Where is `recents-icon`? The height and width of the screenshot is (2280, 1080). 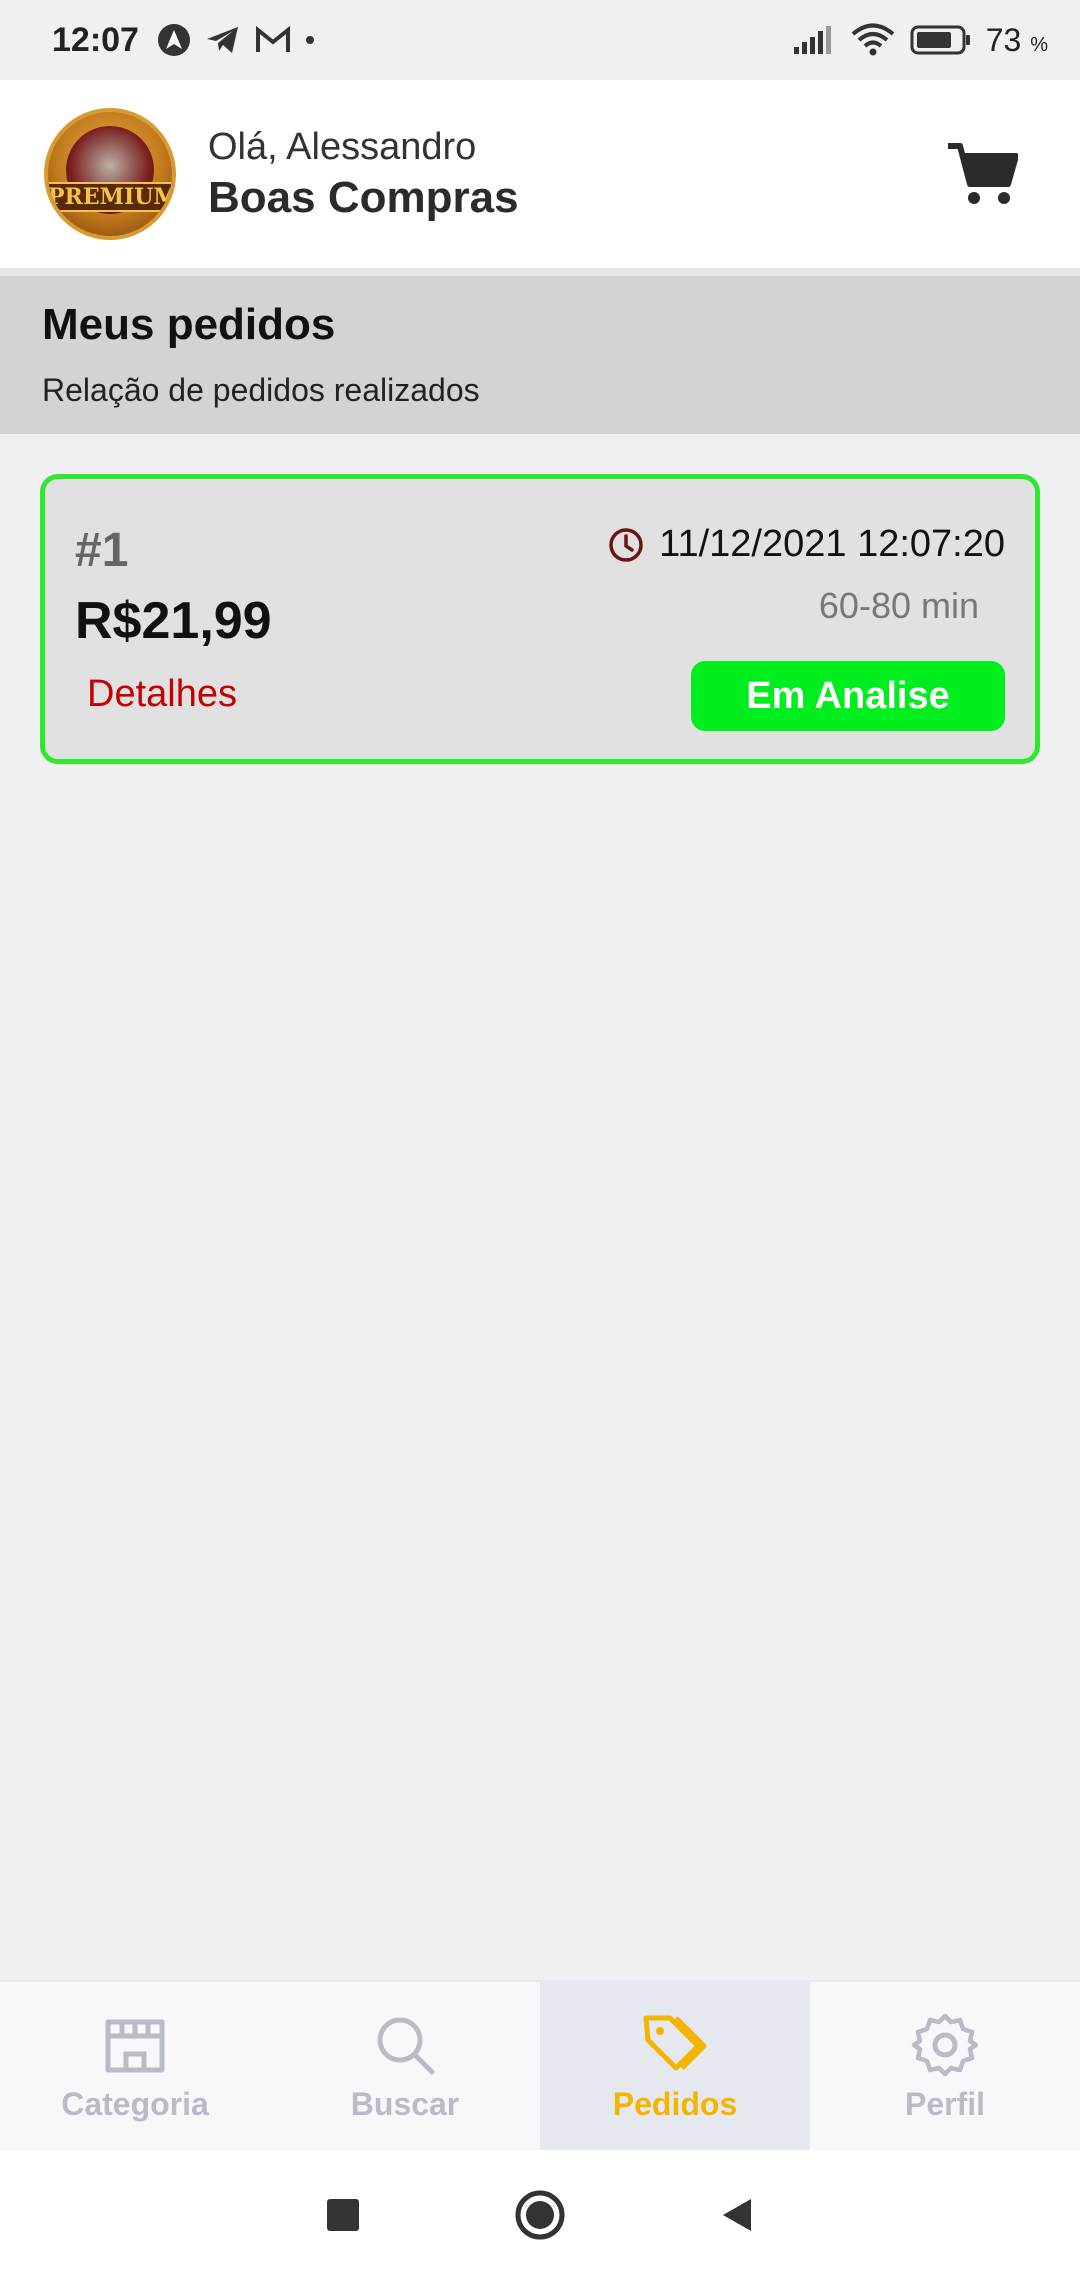
recents-icon is located at coordinates (343, 2215).